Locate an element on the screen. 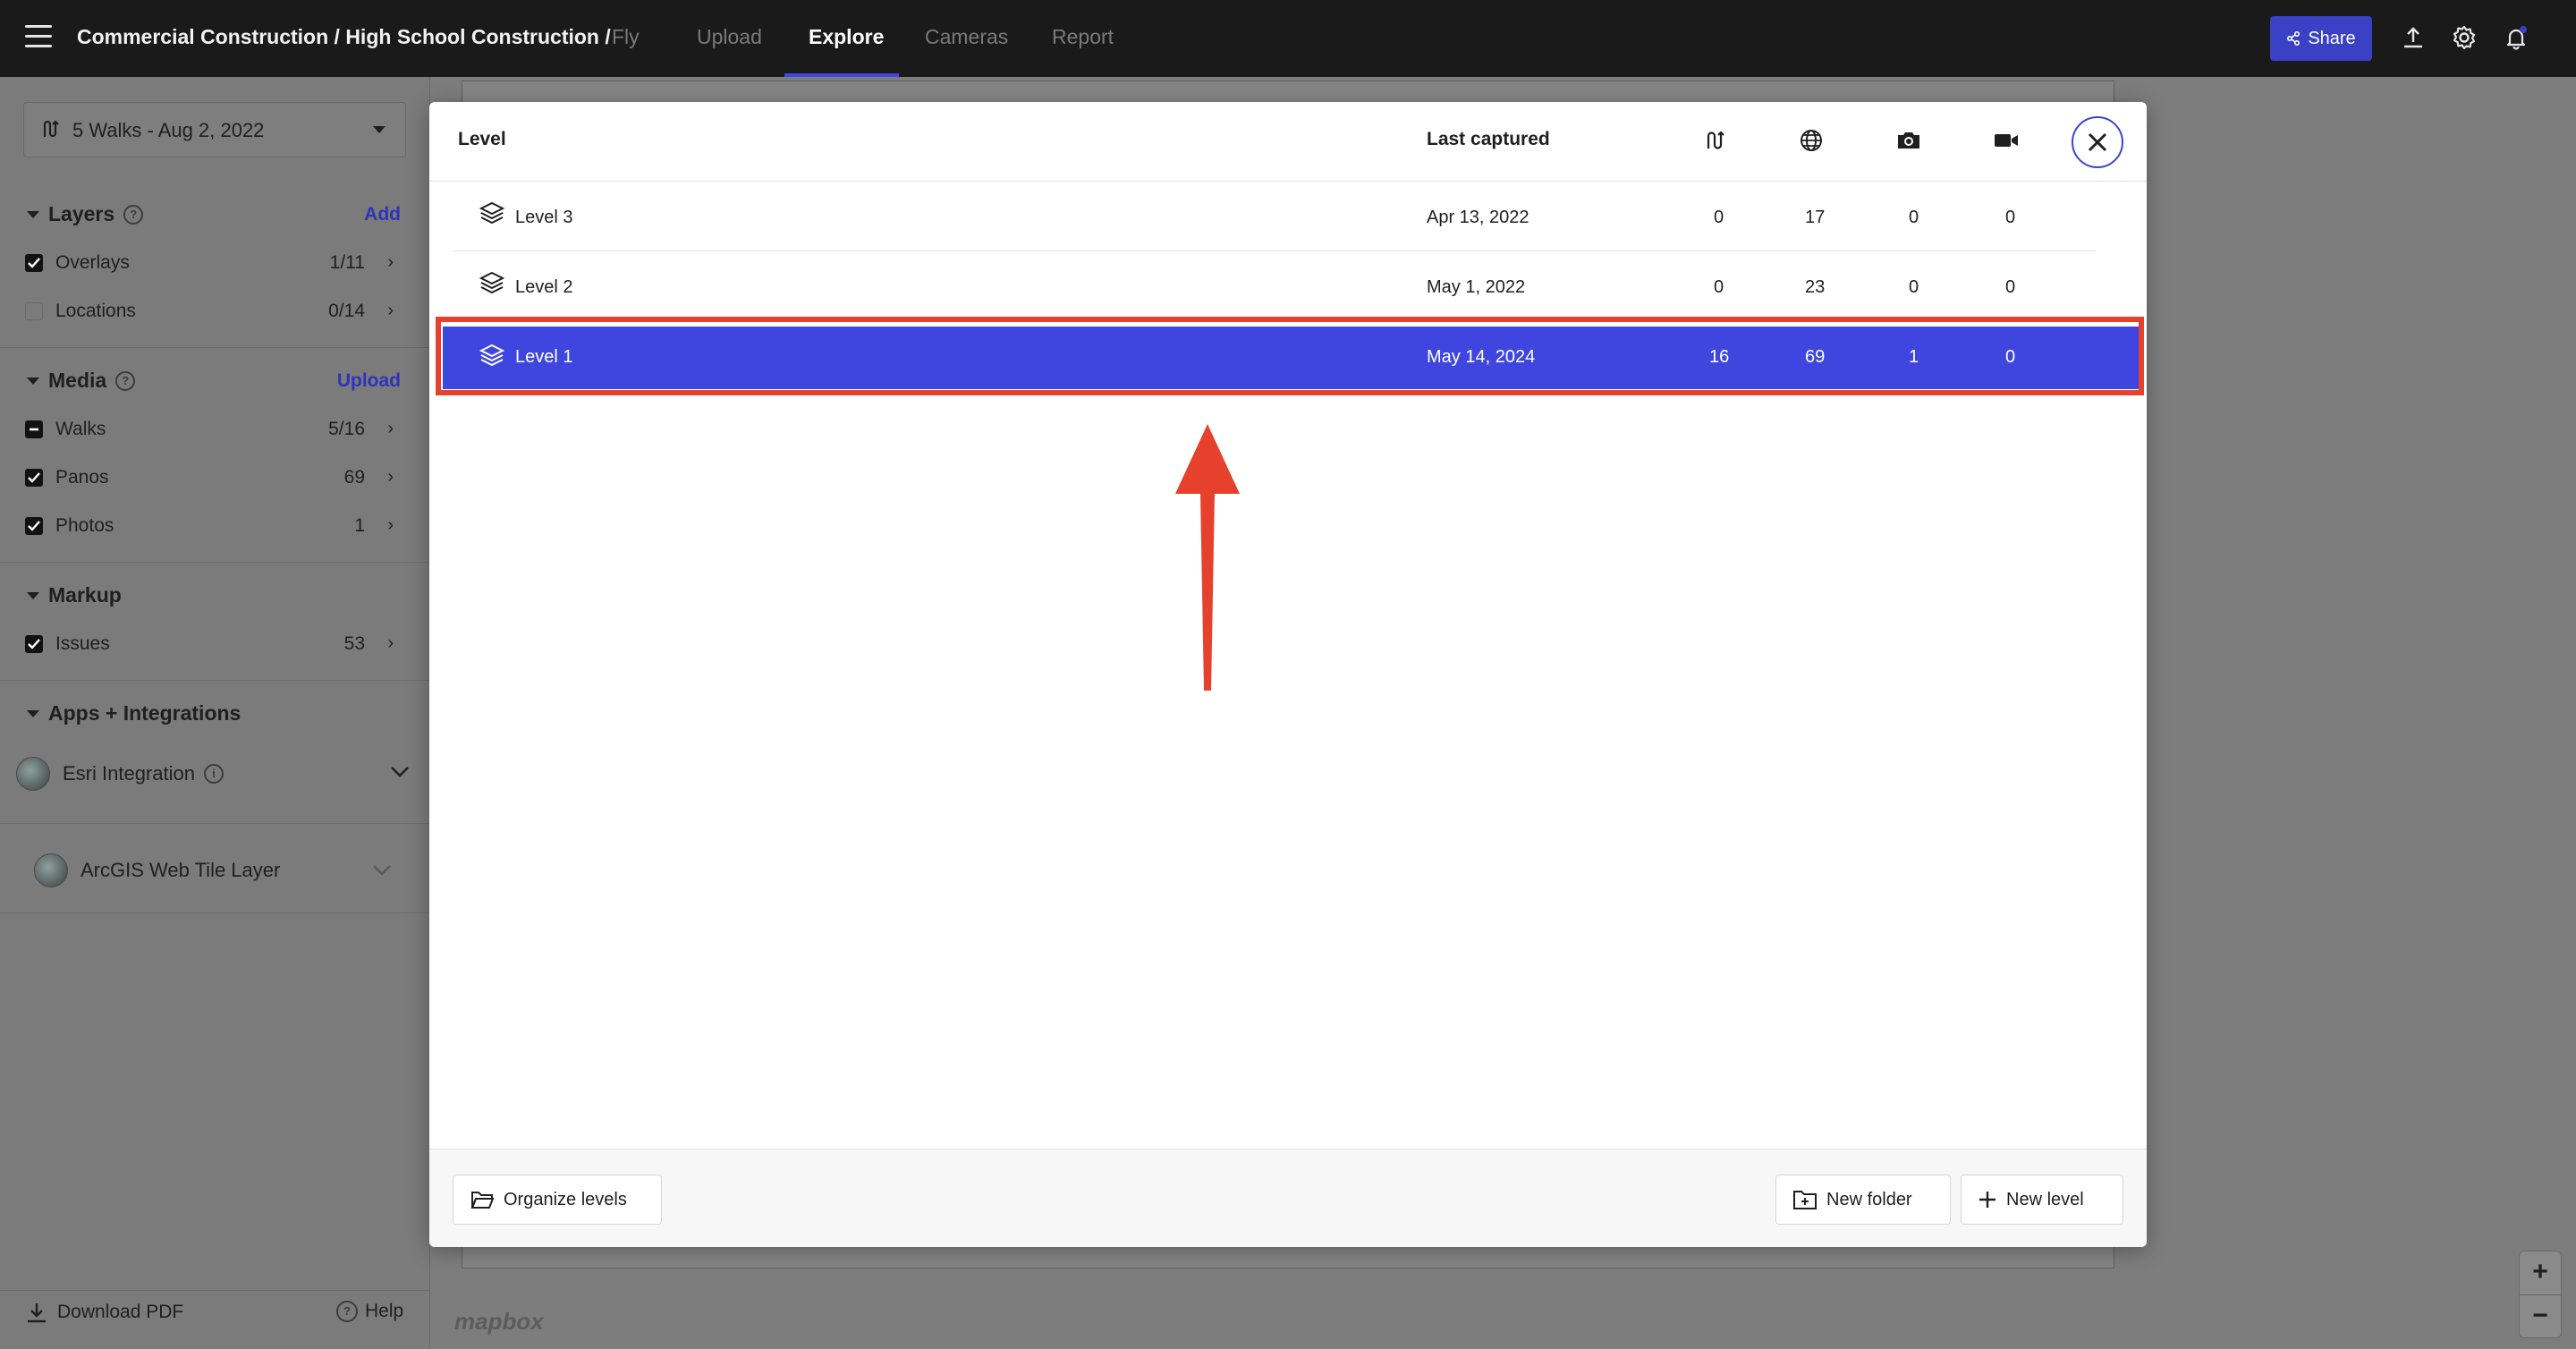 This screenshot has height=1349, width=2576. item-label: Locations is located at coordinates (95, 311).